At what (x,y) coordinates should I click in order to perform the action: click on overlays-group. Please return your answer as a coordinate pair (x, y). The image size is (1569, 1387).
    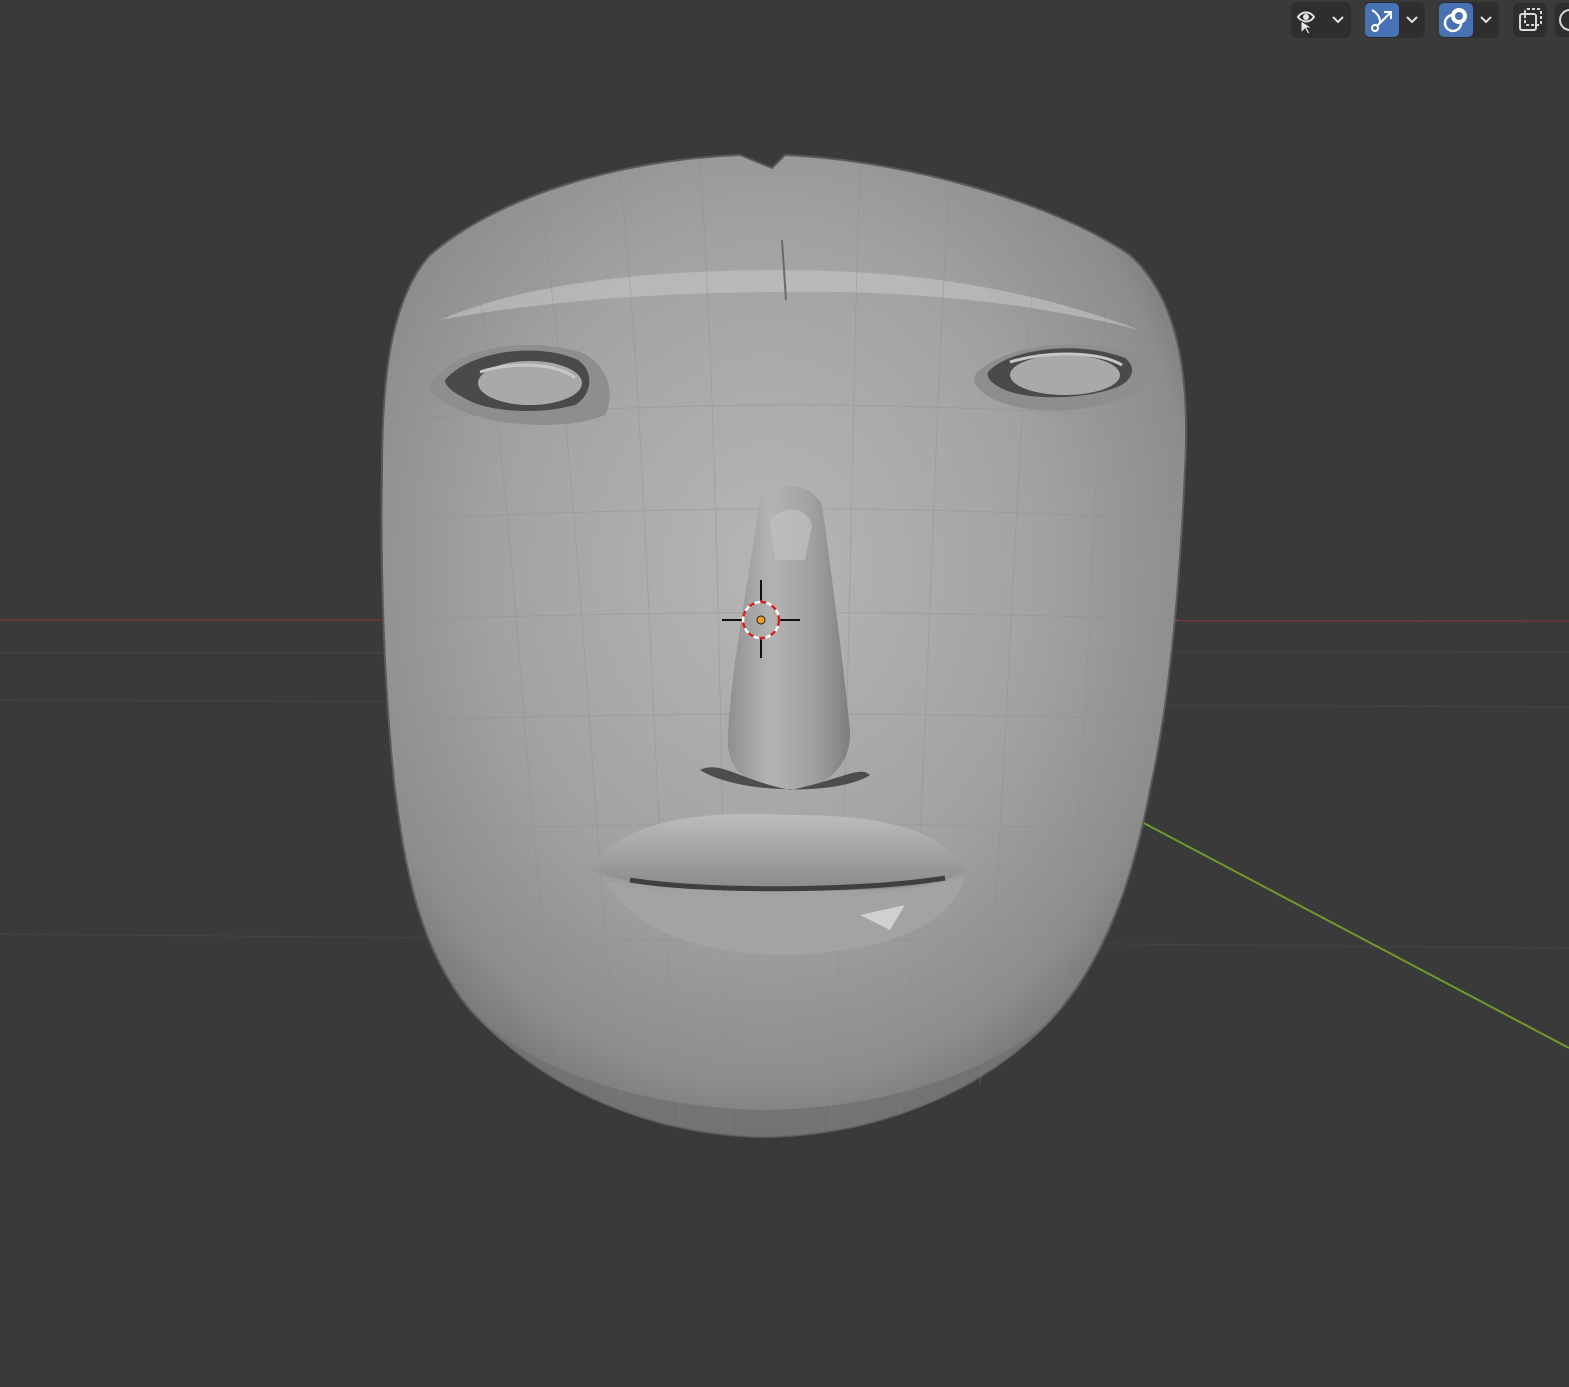
    Looking at the image, I should click on (1469, 20).